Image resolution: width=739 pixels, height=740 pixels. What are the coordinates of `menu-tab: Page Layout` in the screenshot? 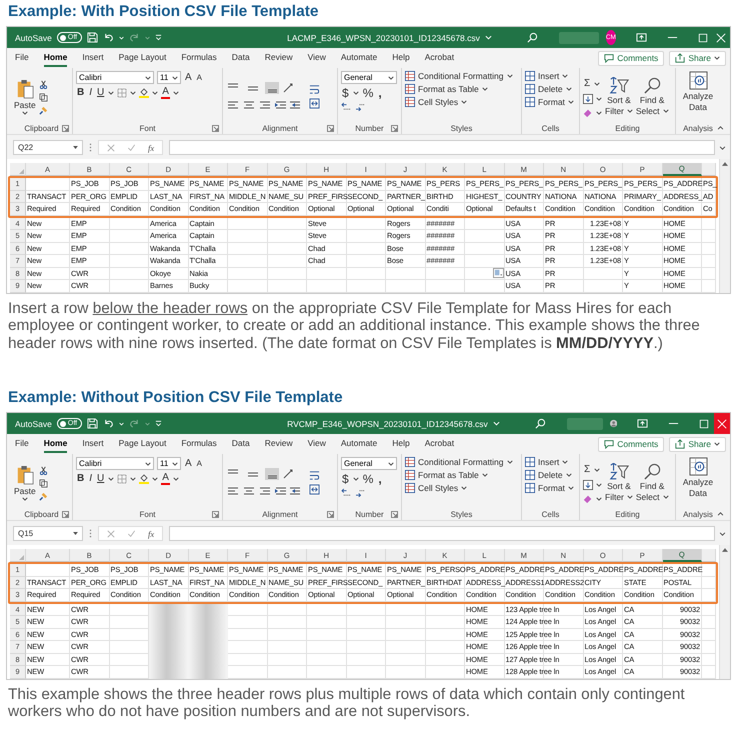 It's located at (142, 58).